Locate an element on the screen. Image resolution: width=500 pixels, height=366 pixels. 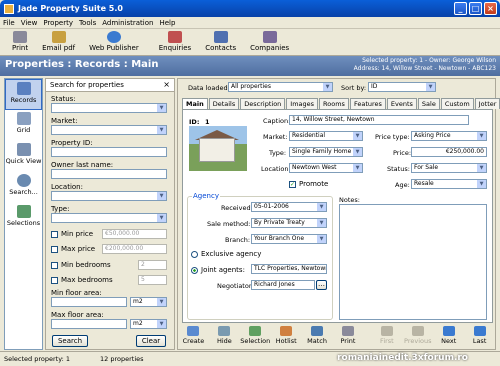
sale-method-select: By Private Treaty ▼ is located at coordinates (289, 223).